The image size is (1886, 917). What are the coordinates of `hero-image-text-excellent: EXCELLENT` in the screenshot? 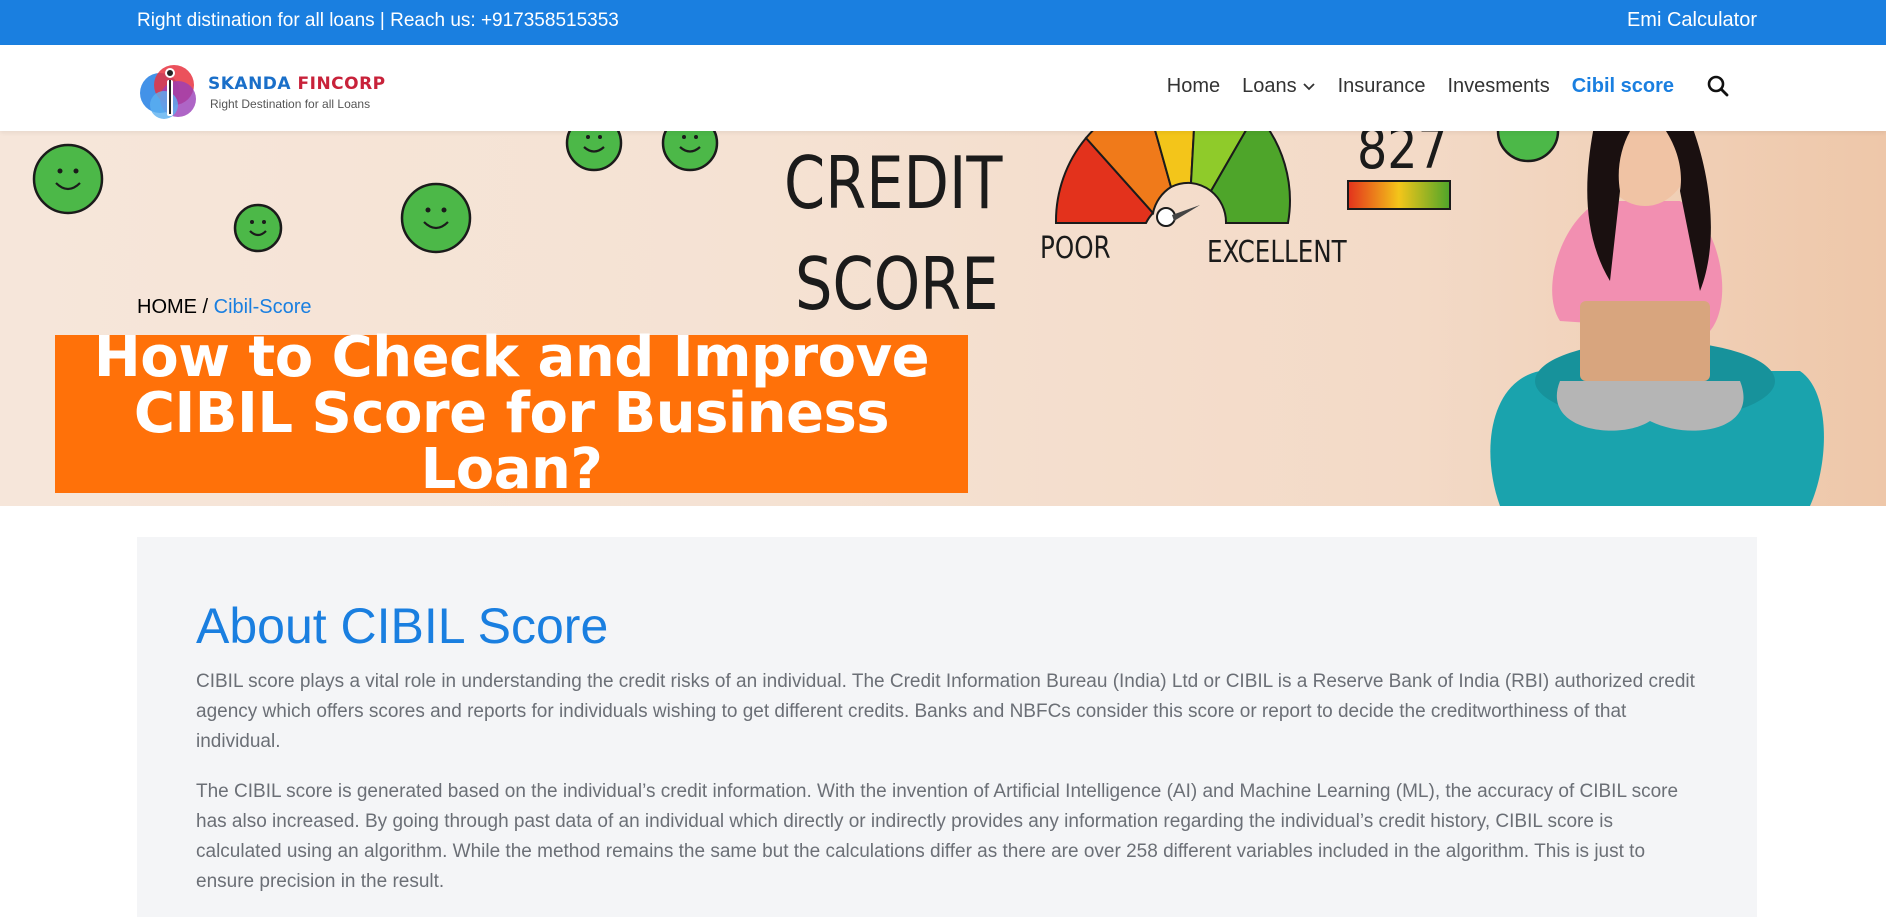 It's located at (1277, 252).